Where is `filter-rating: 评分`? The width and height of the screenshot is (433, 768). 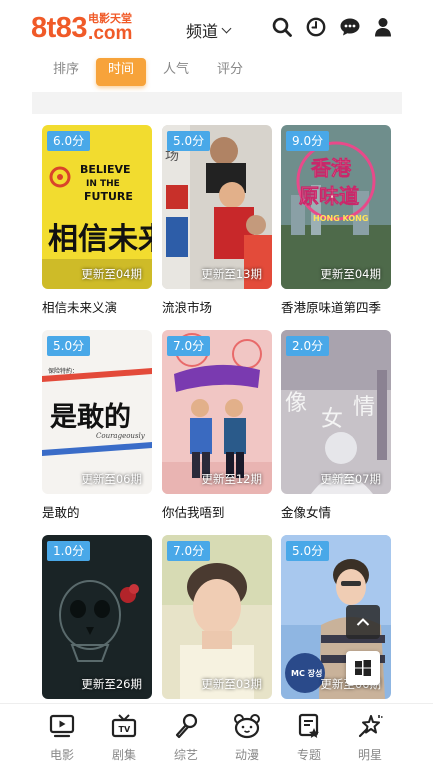
filter-rating: 评分 is located at coordinates (230, 72).